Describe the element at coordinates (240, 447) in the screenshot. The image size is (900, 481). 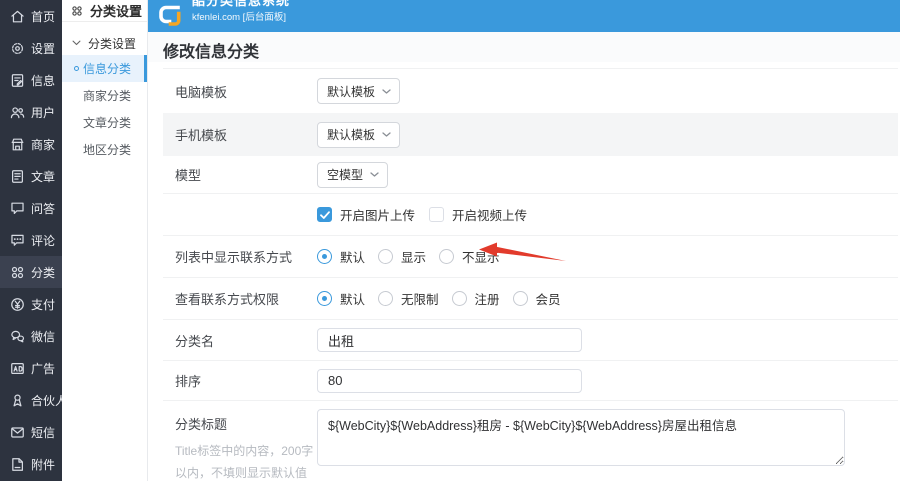
I see `category-title-label-block: 分类标题 Title标签中的内容，200字以内，不填则显示默认值` at that location.